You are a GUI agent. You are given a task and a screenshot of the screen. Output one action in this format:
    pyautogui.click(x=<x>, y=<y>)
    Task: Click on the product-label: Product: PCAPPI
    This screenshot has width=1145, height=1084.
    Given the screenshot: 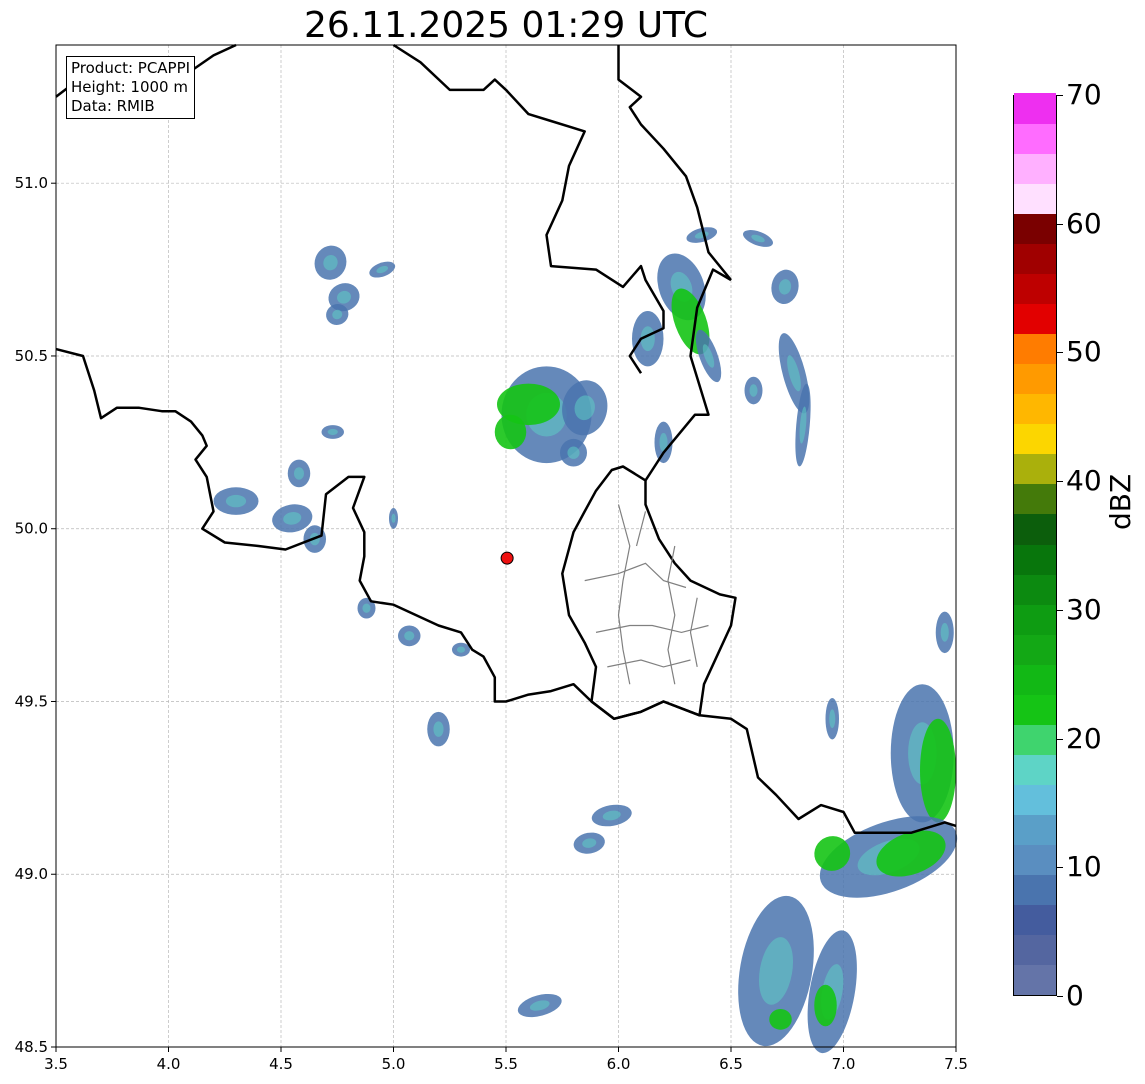 What is the action you would take?
    pyautogui.click(x=131, y=68)
    